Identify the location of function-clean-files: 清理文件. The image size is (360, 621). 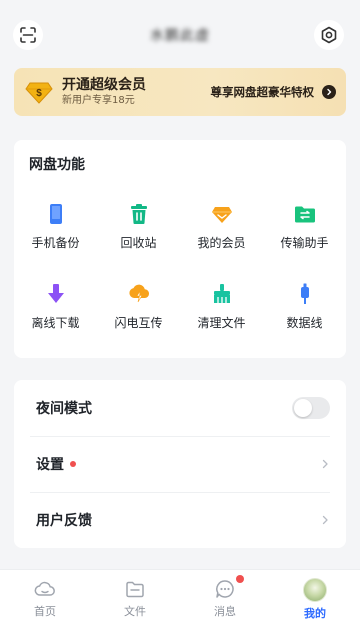
(221, 322).